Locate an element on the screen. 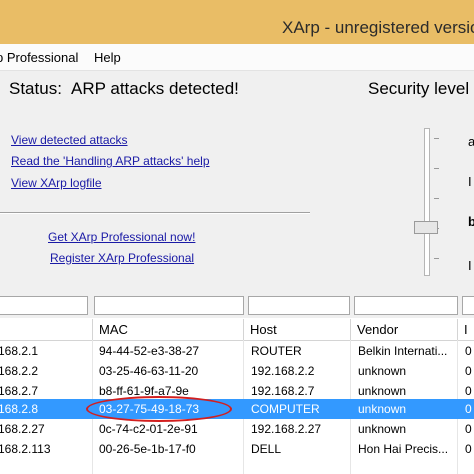  security-level-slider-track is located at coordinates (427, 202).